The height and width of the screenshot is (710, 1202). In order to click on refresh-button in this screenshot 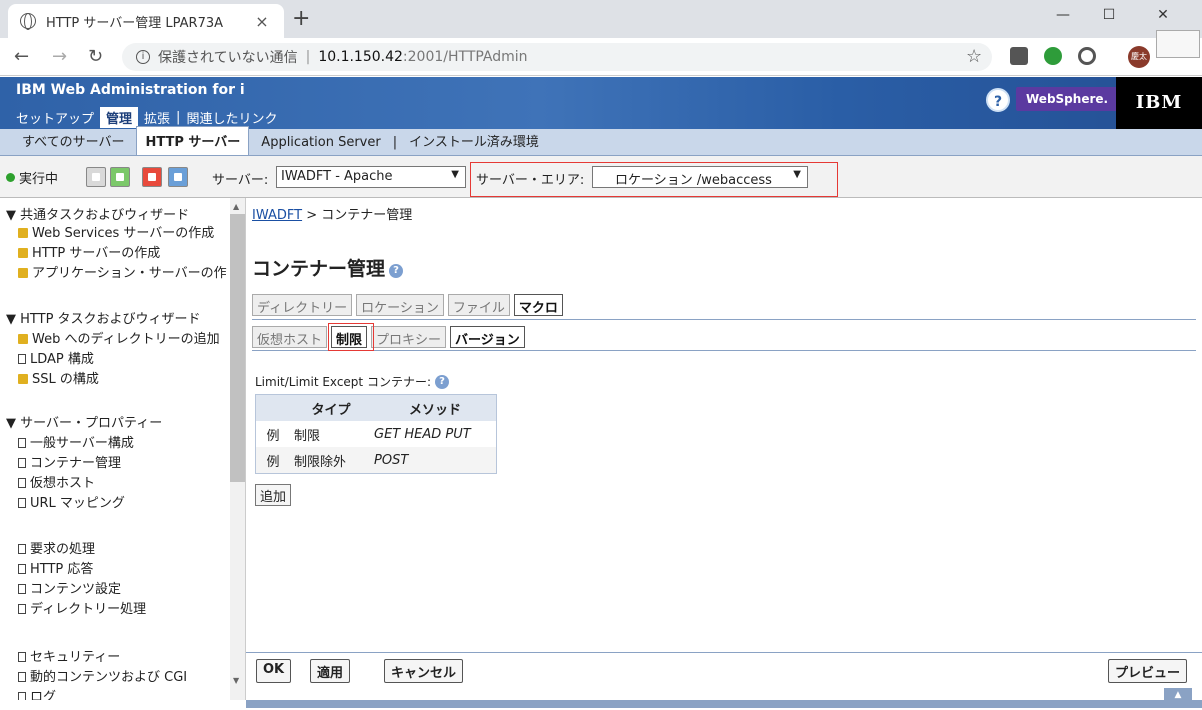, I will do `click(178, 177)`.